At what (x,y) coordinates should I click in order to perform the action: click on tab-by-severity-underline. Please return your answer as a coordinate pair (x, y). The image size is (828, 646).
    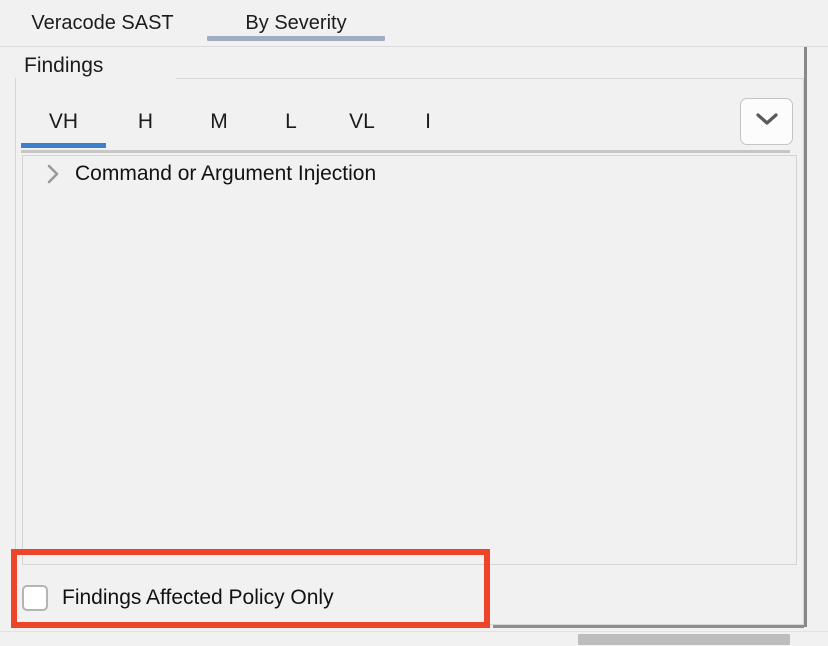
    Looking at the image, I should click on (296, 38).